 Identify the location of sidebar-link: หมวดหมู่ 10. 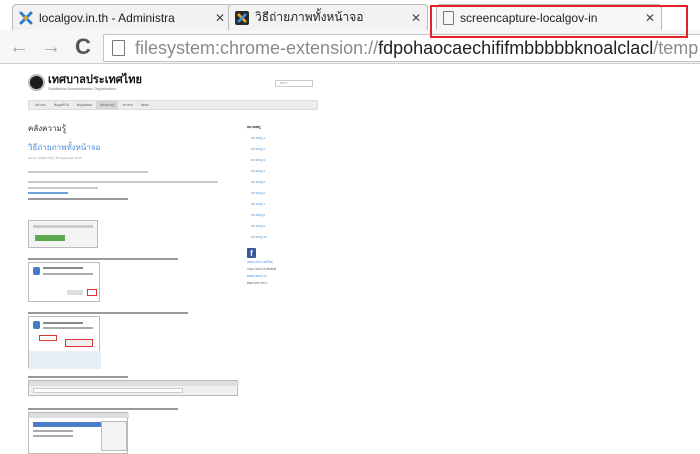
(259, 237).